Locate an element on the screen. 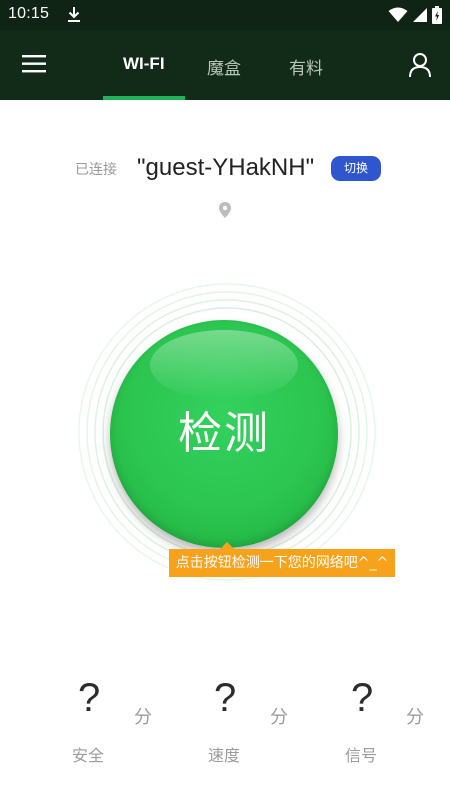 The height and width of the screenshot is (800, 450). user-icon is located at coordinates (420, 65).